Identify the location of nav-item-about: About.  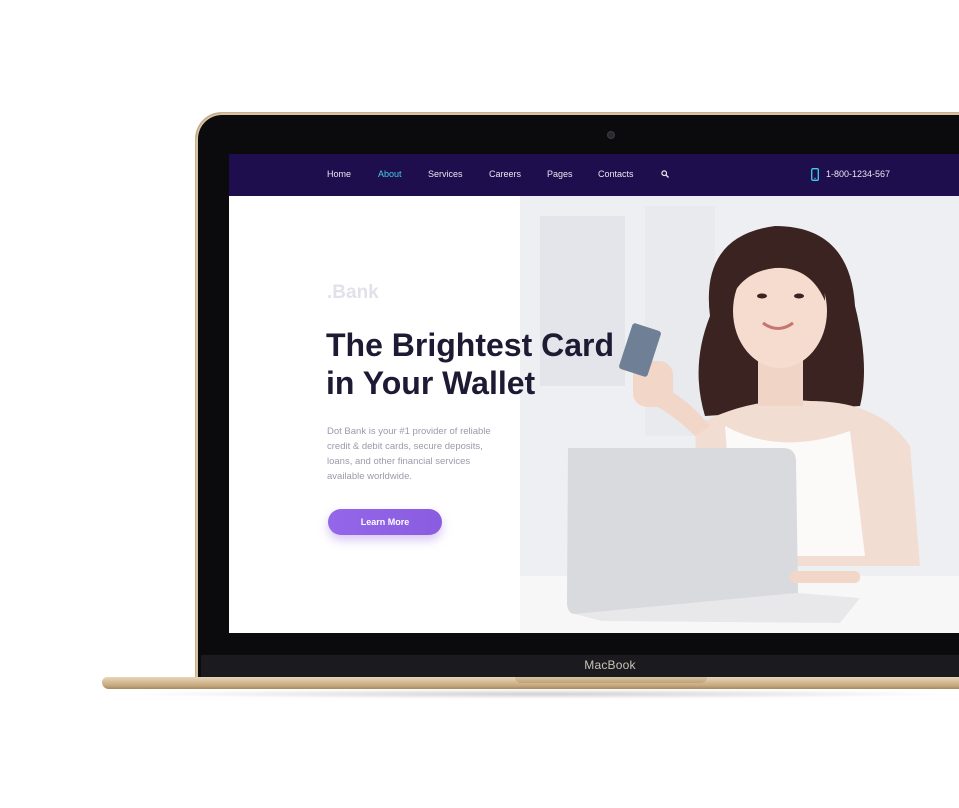
(390, 174).